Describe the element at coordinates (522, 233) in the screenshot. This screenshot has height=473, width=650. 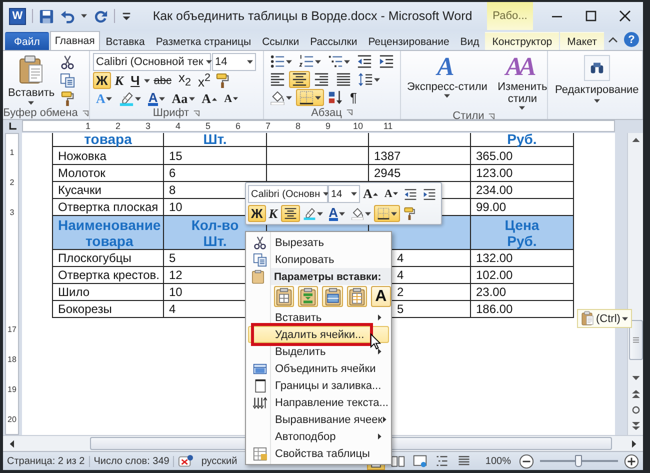
I see `header-cell: Цена Руб.` at that location.